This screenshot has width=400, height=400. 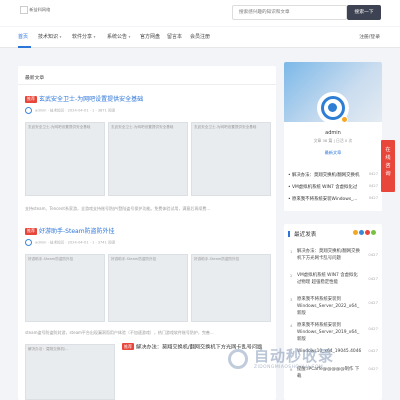 I want to click on list-item: 3 原来我不将系统安装到 Windows_Server_2022_x64_新版, so click(x=325, y=306).